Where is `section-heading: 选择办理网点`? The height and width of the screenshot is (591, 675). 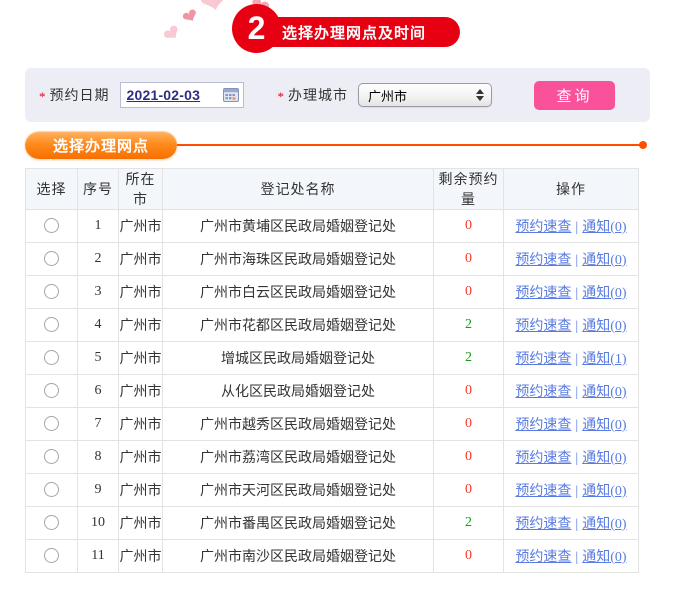
section-heading: 选择办理网点 is located at coordinates (337, 145).